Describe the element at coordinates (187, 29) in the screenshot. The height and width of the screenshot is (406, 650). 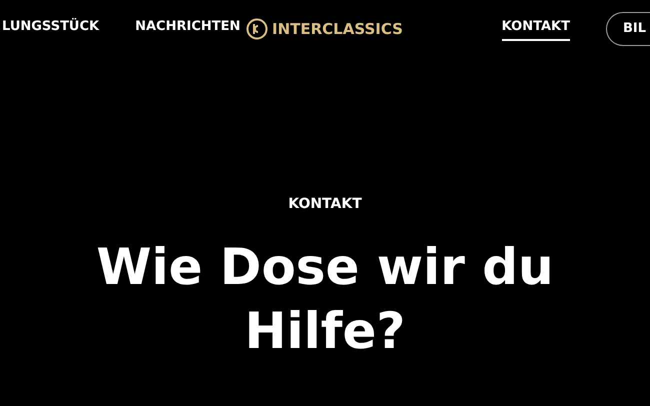
I see `nav-link: NACHRICHTEN` at that location.